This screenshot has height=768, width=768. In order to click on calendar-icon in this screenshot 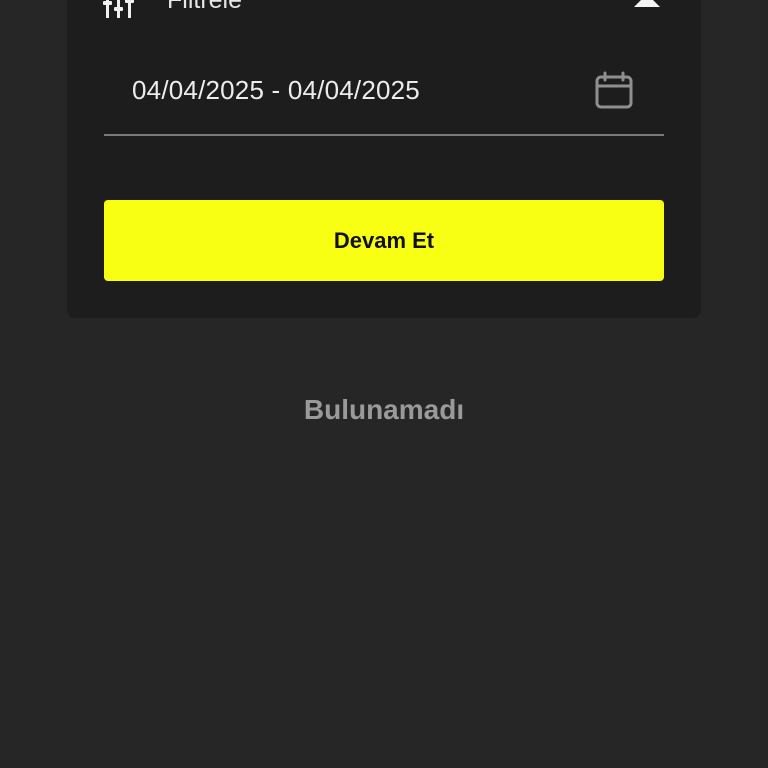, I will do `click(614, 91)`.